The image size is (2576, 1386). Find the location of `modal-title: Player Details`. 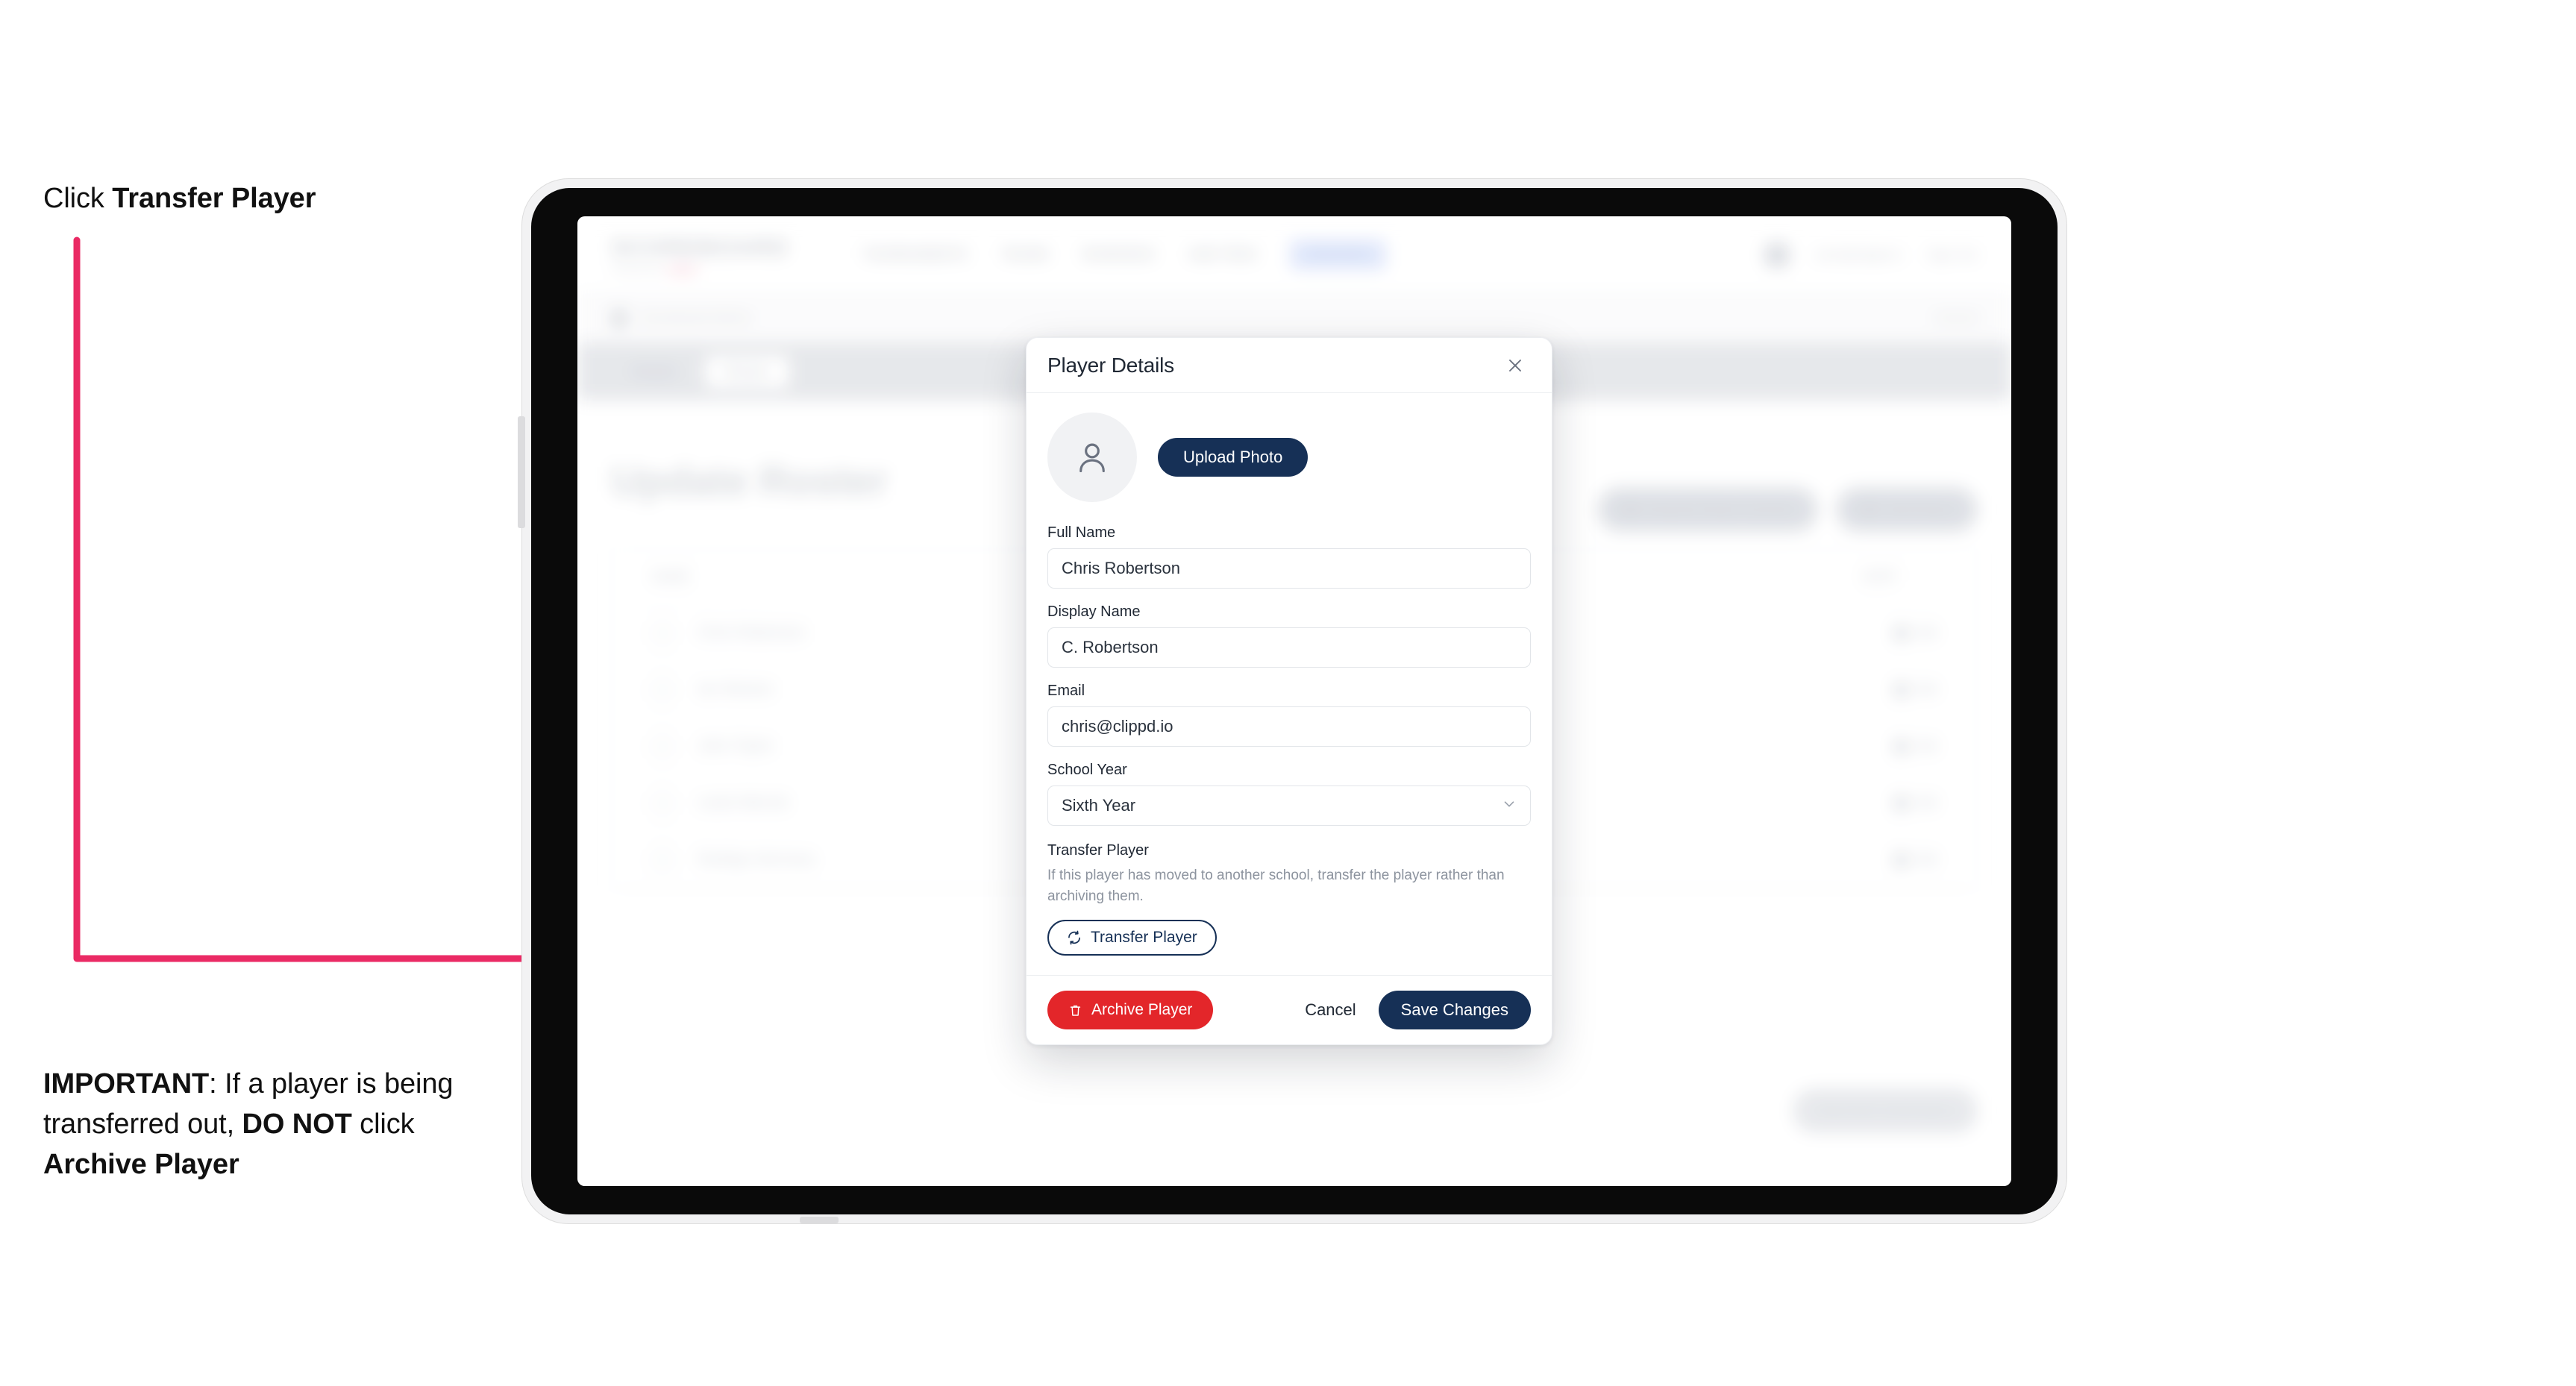

modal-title: Player Details is located at coordinates (1110, 365).